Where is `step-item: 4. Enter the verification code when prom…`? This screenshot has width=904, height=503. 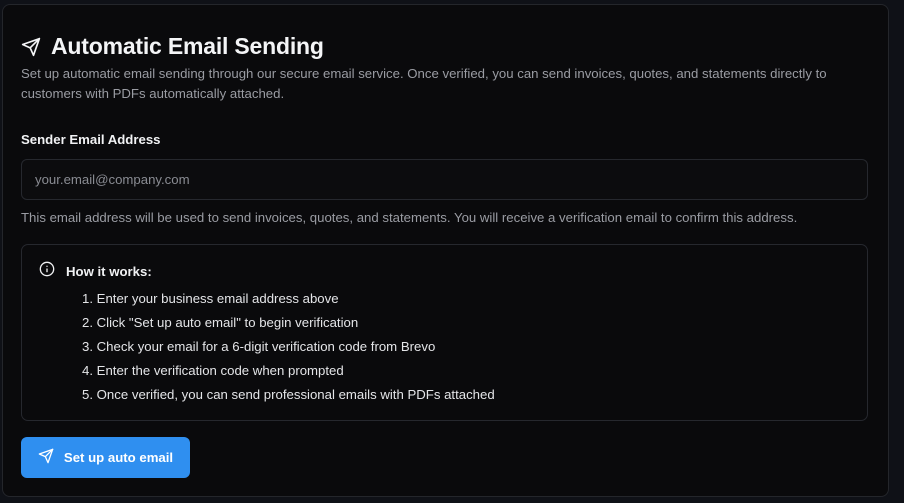 step-item: 4. Enter the verification code when prom… is located at coordinates (213, 370).